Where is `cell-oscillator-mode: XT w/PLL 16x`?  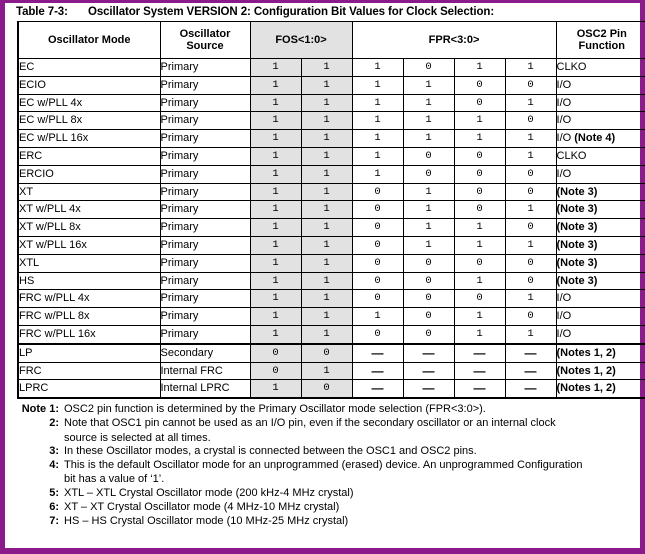 cell-oscillator-mode: XT w/PLL 16x is located at coordinates (89, 245).